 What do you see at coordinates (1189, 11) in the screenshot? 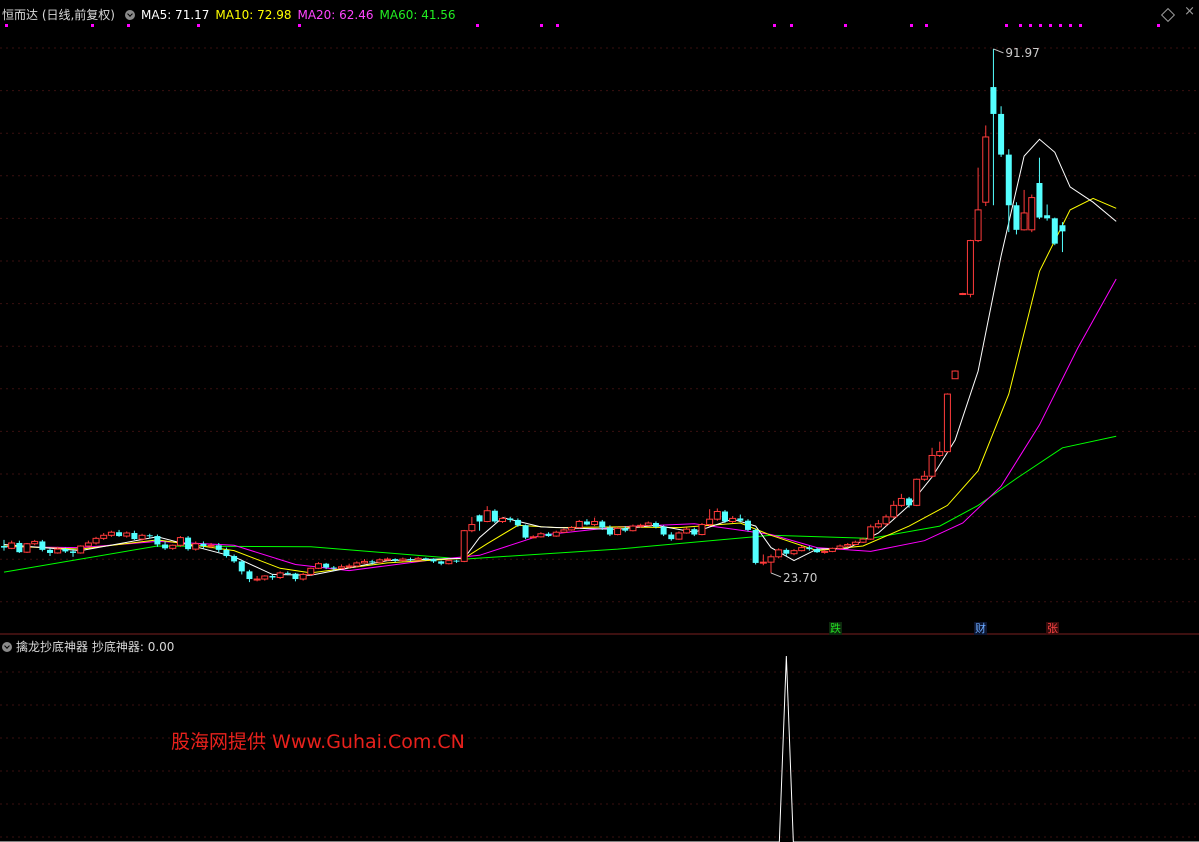
I see `close-x-icon: ×` at bounding box center [1189, 11].